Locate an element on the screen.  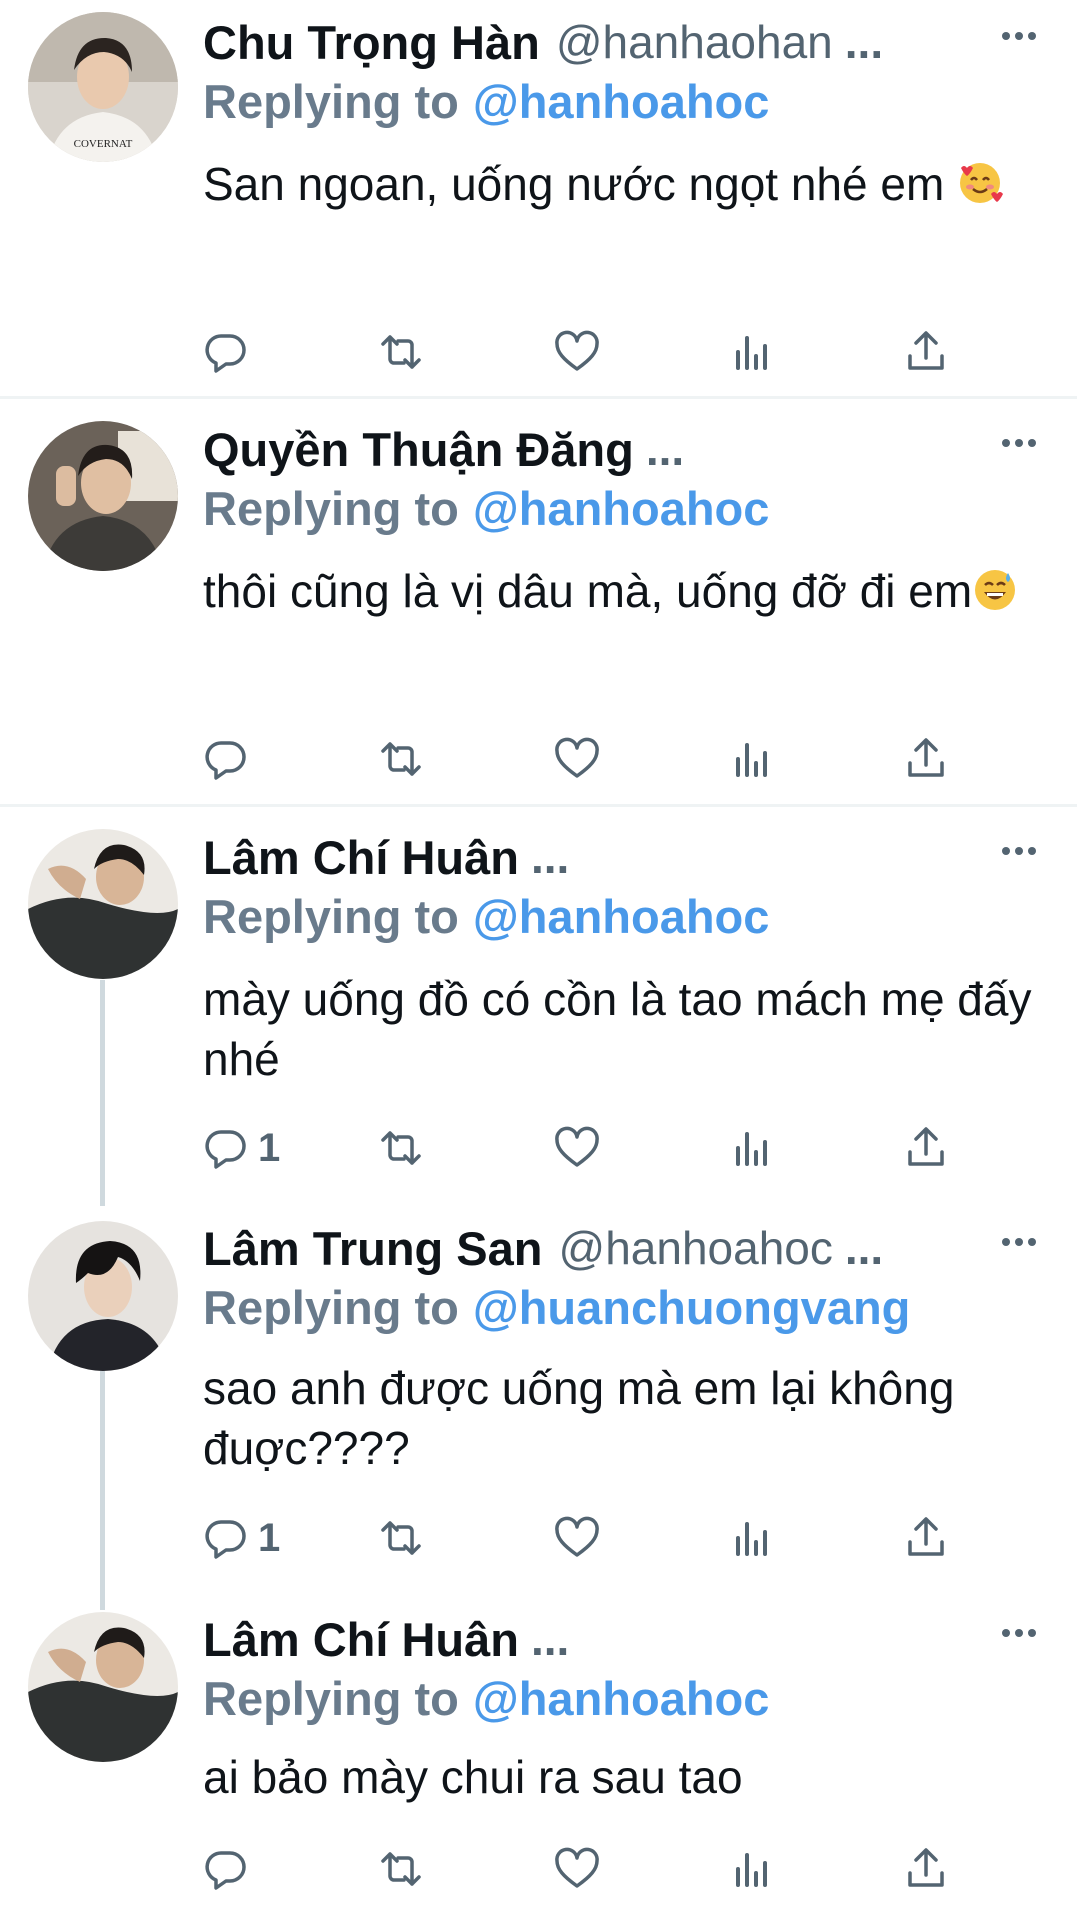
reply-handle-link: @huanchuongvang is located at coordinates (691, 1307).